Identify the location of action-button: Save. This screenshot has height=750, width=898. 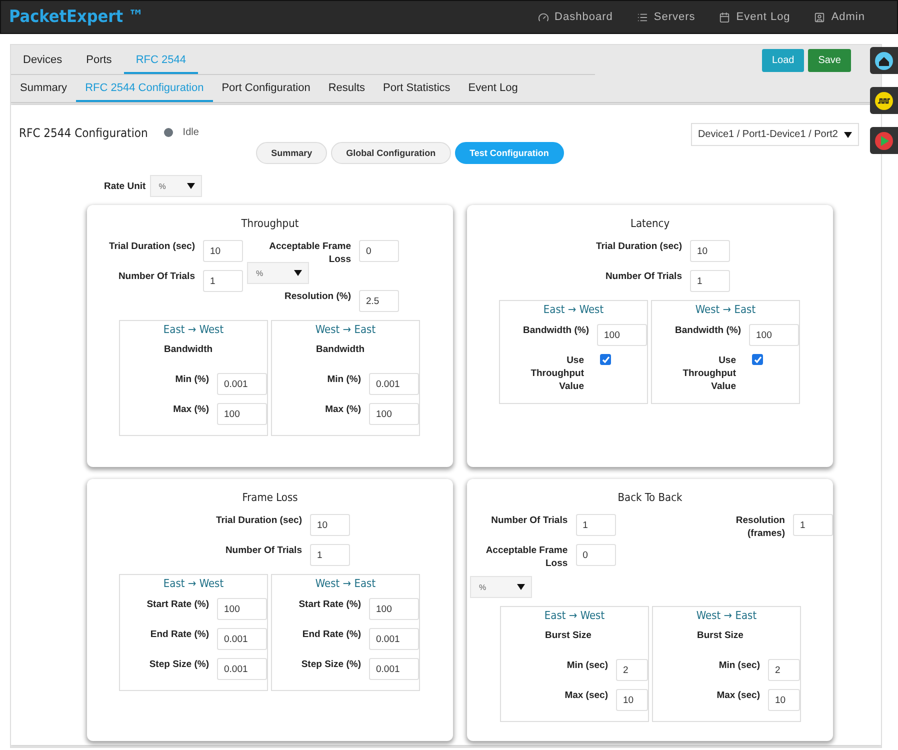
(829, 60).